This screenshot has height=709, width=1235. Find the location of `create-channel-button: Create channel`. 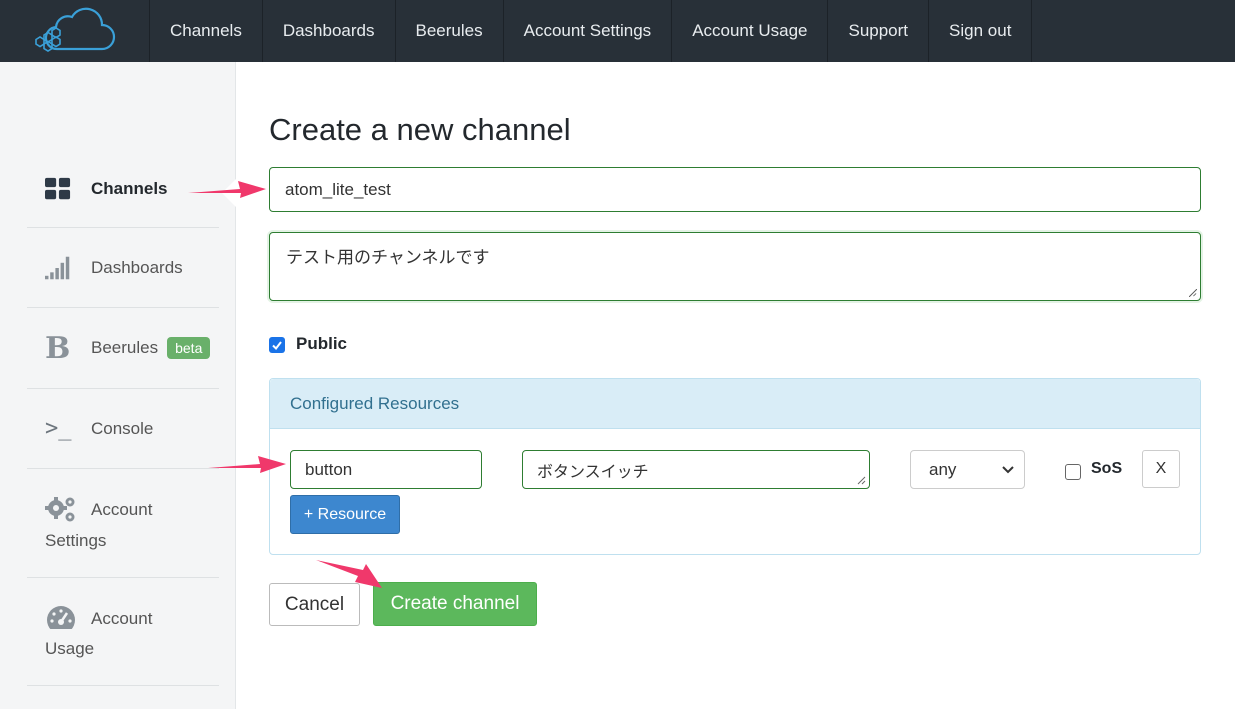

create-channel-button: Create channel is located at coordinates (455, 604).